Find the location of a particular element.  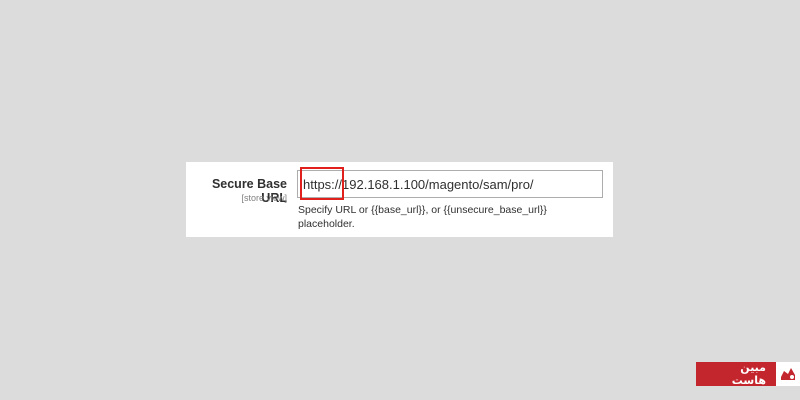

brand-name: مبین هاست is located at coordinates (736, 374).